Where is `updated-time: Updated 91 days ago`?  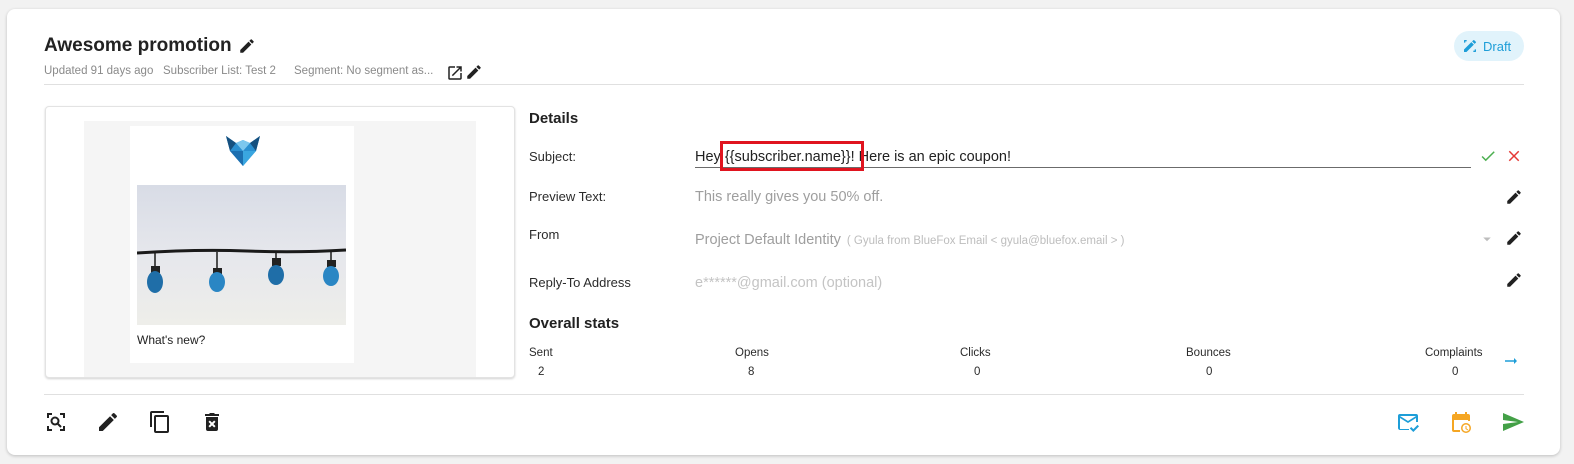
updated-time: Updated 91 days ago is located at coordinates (99, 71).